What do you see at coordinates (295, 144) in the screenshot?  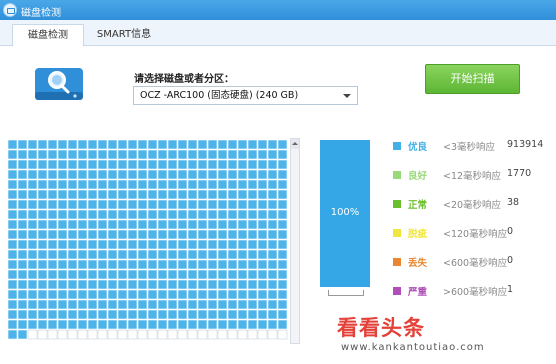 I see `scroll-up-icon` at bounding box center [295, 144].